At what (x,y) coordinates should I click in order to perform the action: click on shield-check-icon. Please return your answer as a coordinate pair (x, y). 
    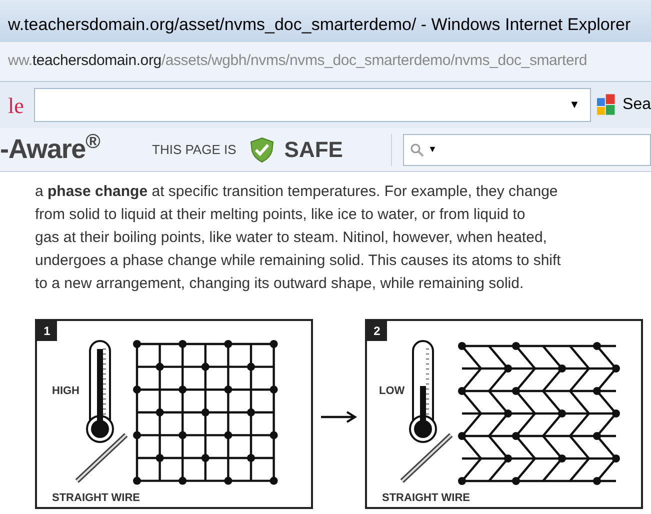
    Looking at the image, I should click on (262, 149).